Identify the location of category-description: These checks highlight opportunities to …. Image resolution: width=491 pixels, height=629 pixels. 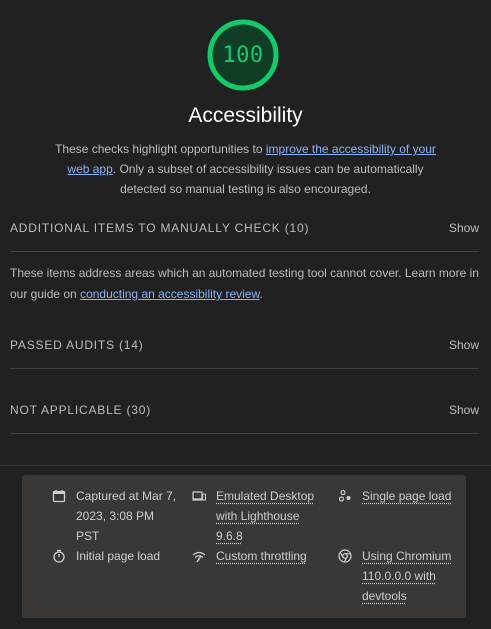
(245, 169).